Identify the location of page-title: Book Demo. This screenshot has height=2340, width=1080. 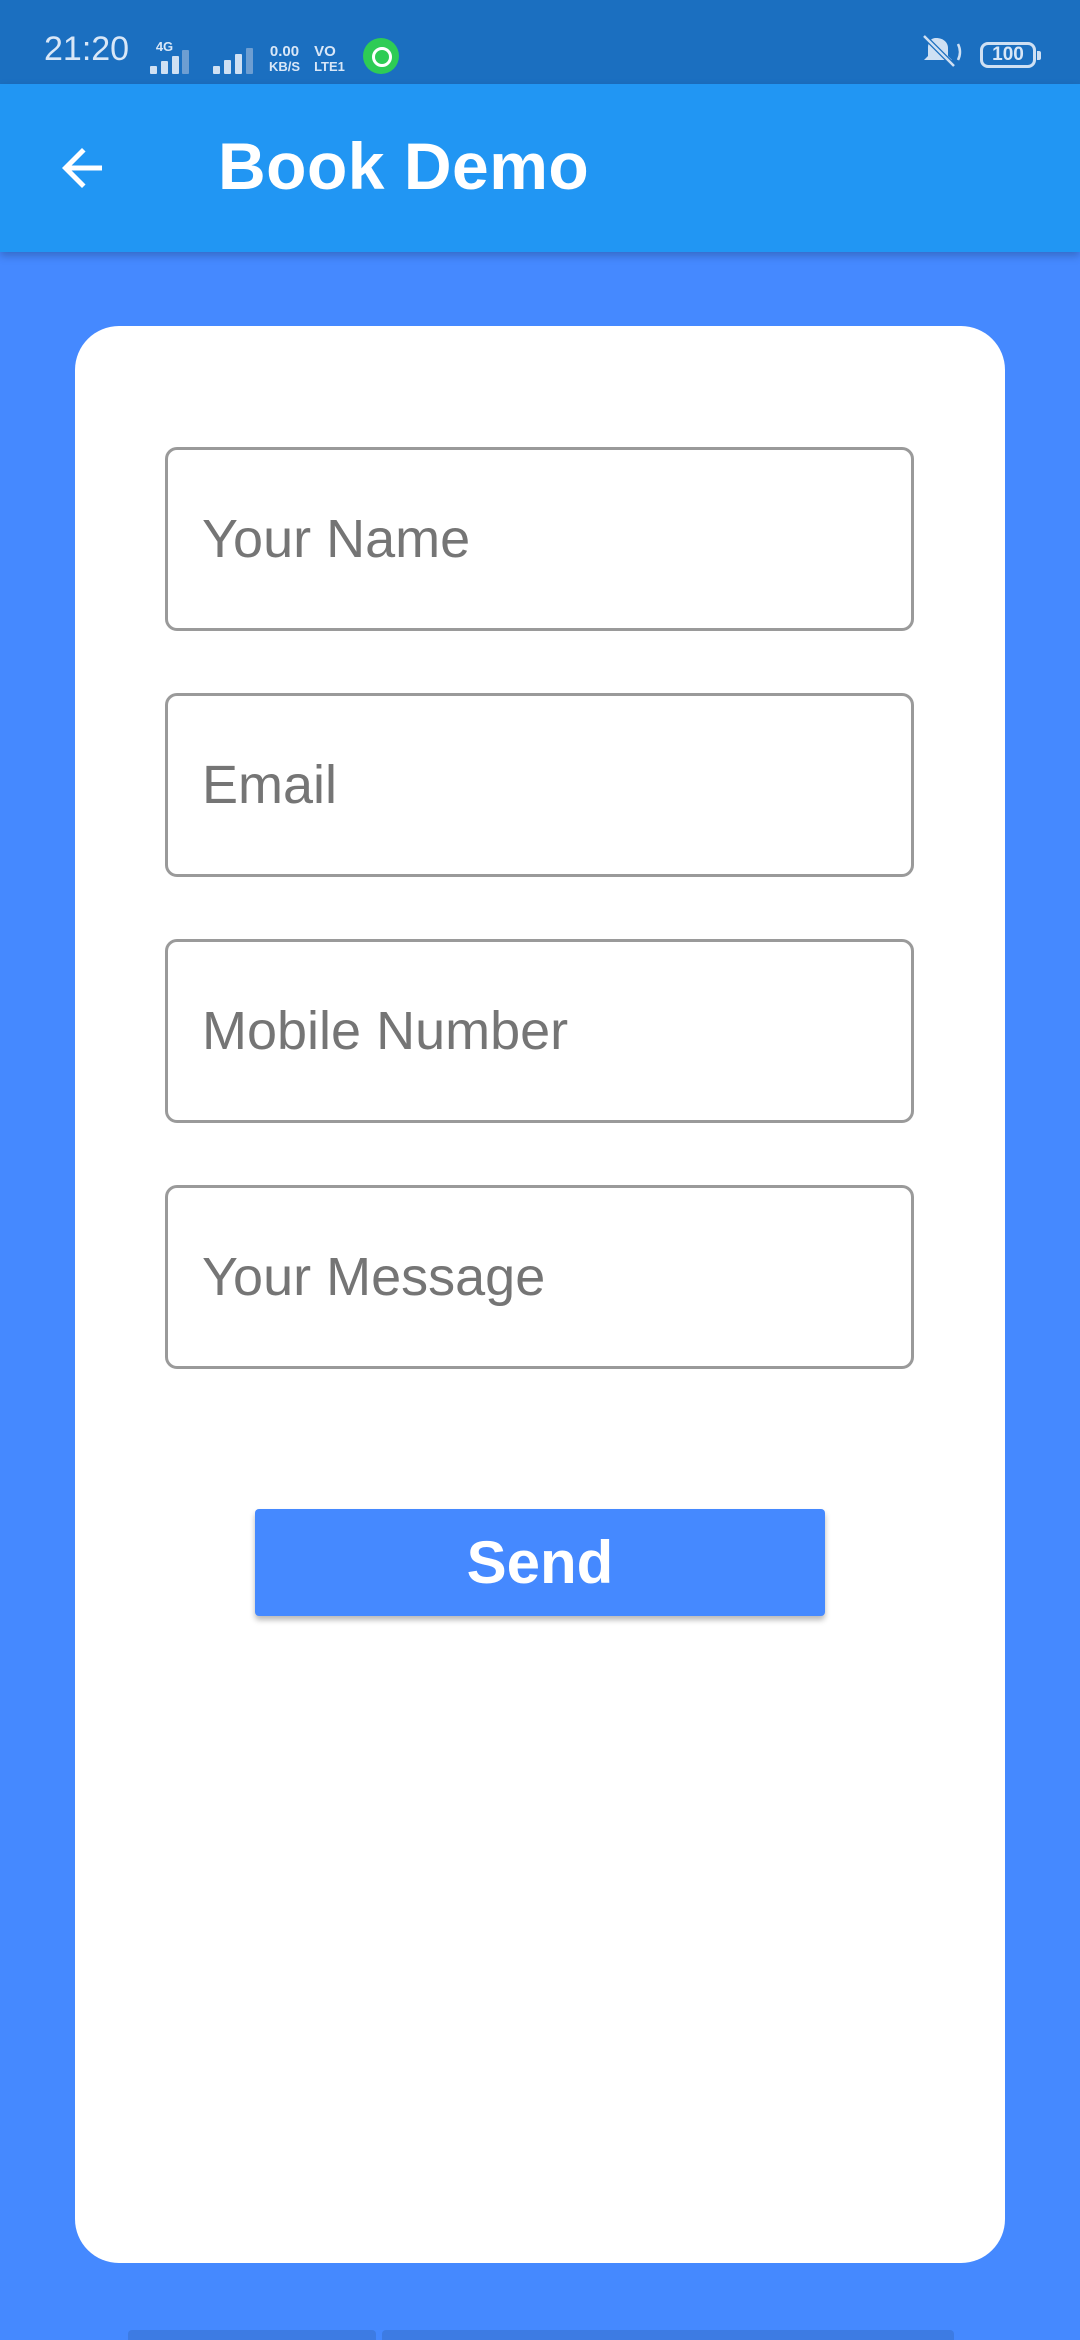
(404, 166).